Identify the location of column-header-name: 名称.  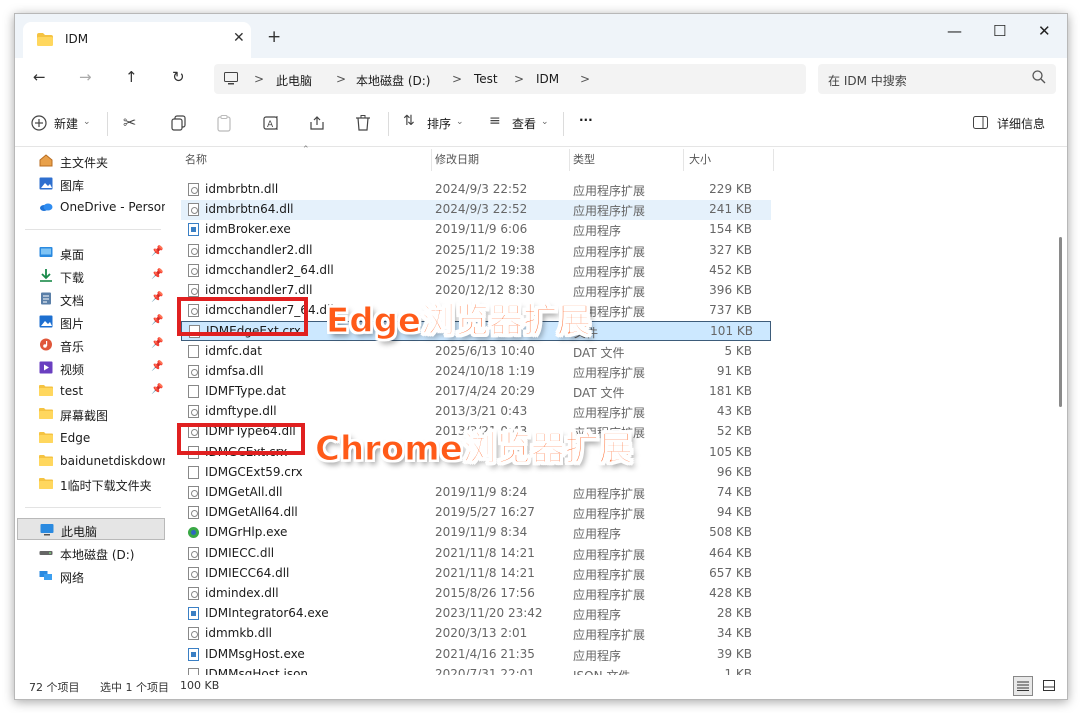
(196, 159).